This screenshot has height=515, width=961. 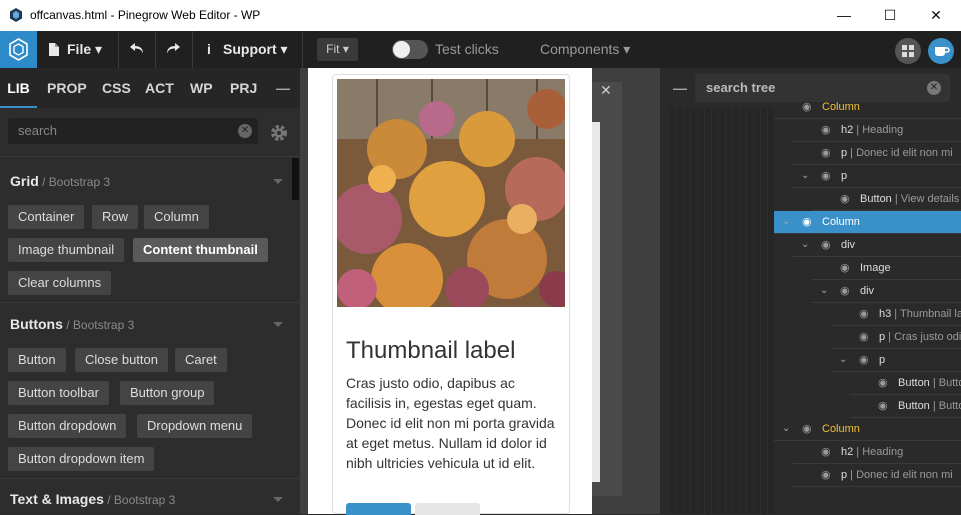 I want to click on tree-row: ◉ Column, so click(x=867, y=107).